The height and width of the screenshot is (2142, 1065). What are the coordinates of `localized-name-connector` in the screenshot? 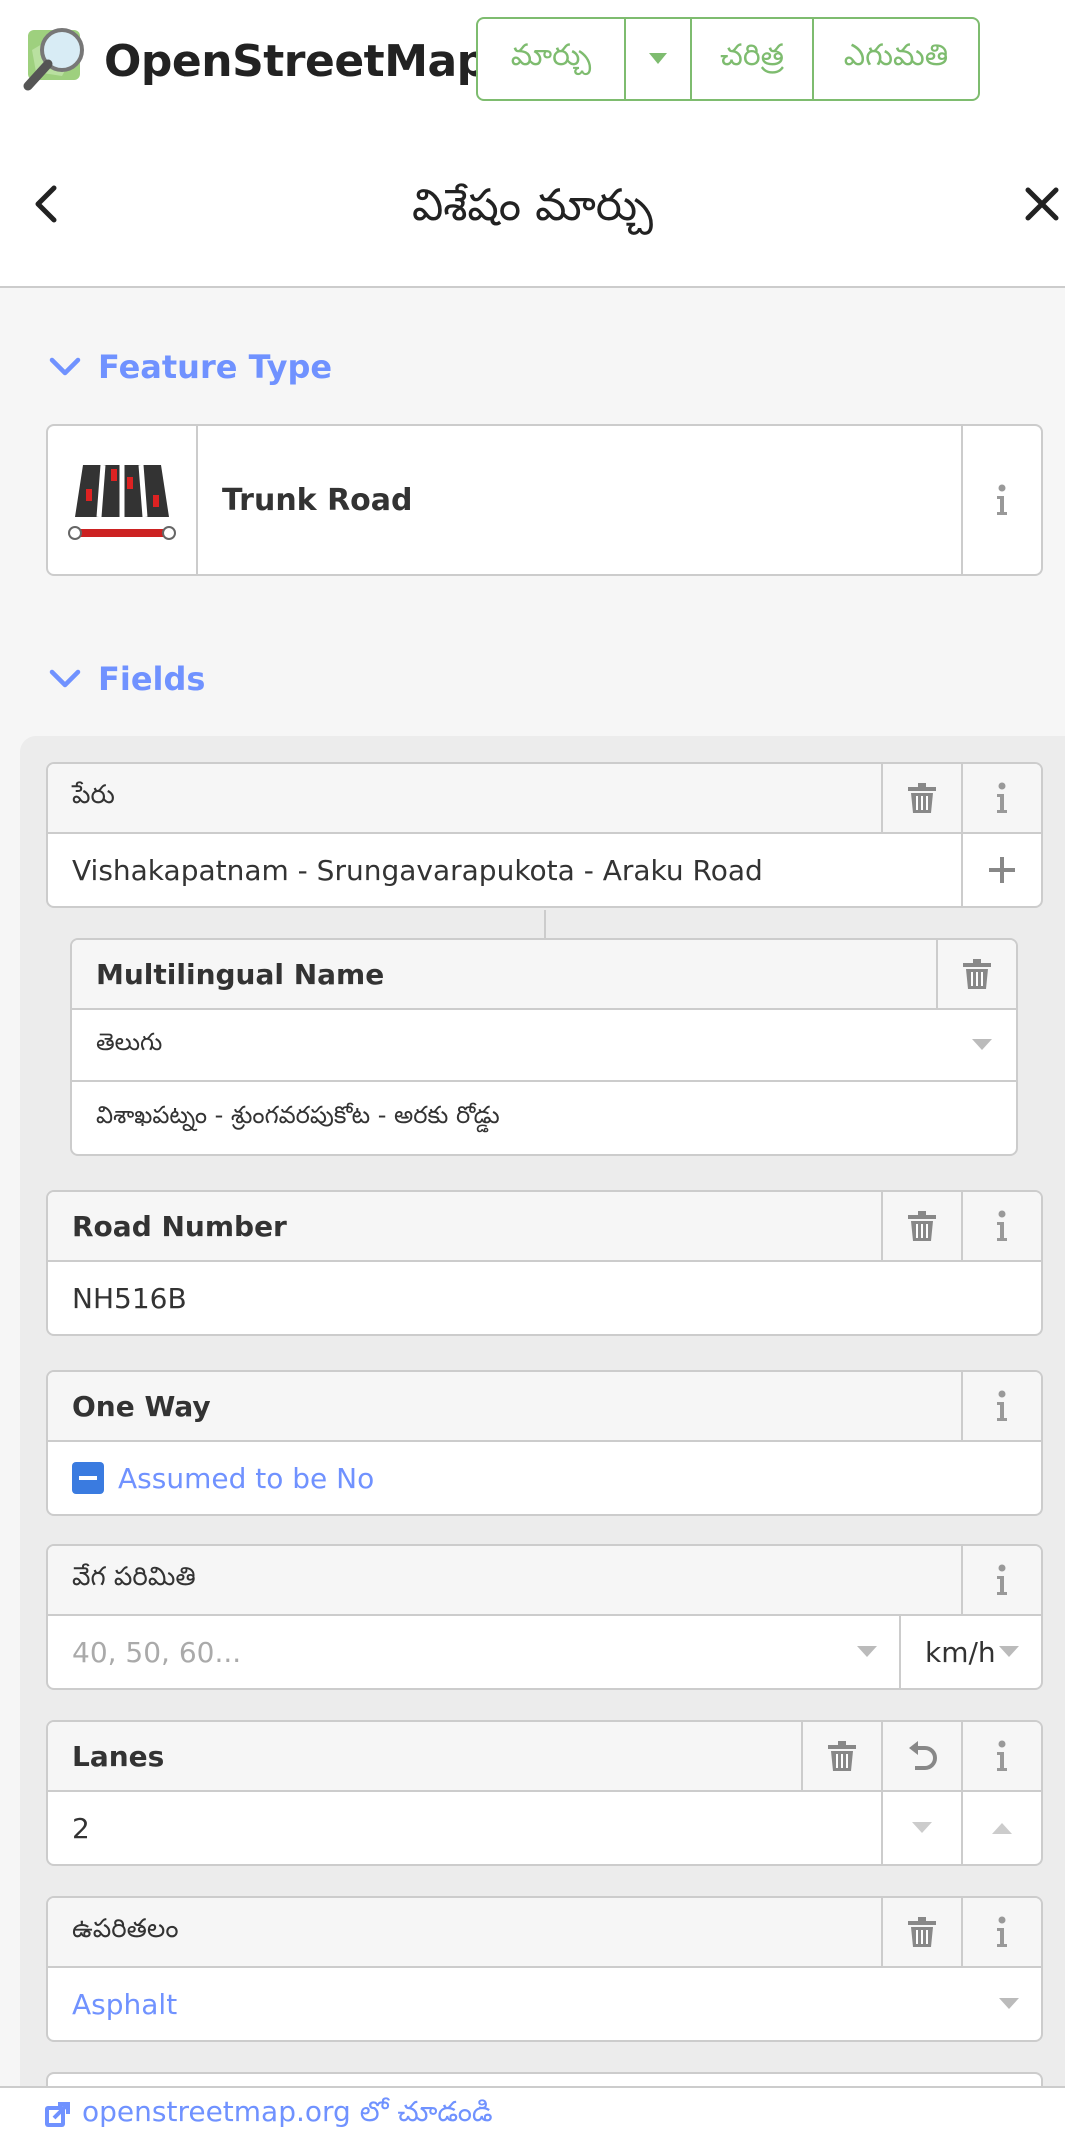 It's located at (545, 925).